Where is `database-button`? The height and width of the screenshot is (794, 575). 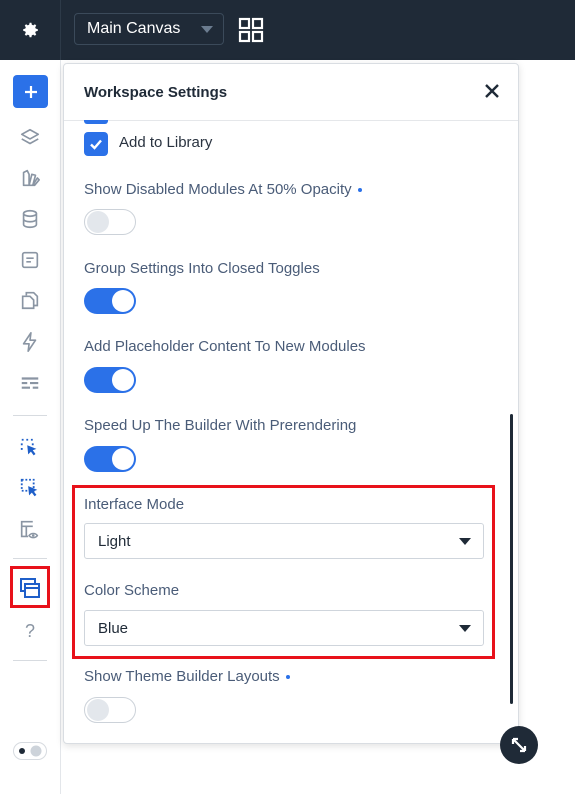
database-button is located at coordinates (30, 219).